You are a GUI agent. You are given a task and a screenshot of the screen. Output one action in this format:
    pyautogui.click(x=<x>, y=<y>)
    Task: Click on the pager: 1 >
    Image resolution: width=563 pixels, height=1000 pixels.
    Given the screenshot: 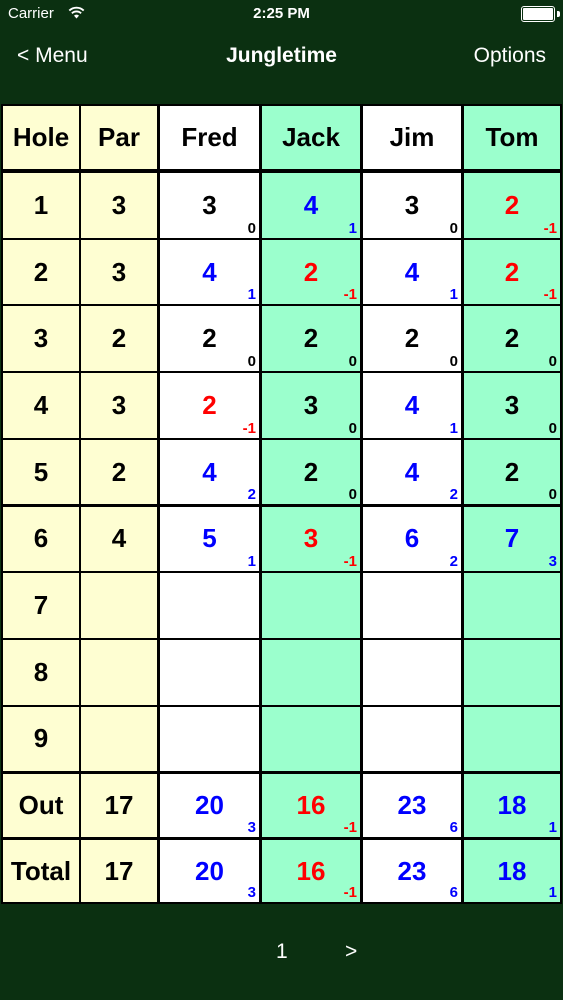 What is the action you would take?
    pyautogui.click(x=281, y=955)
    